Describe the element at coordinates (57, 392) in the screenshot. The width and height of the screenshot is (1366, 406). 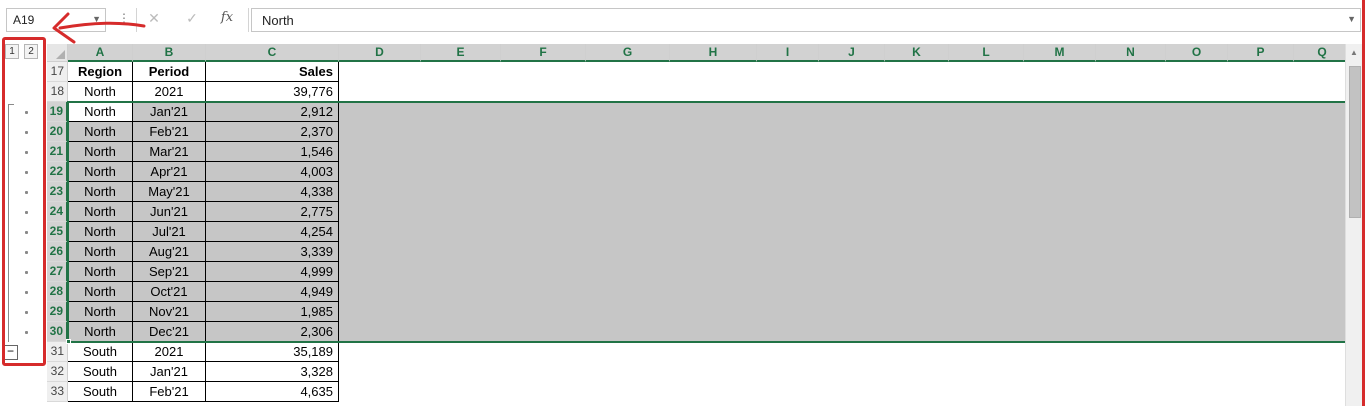
I see `row-header: 33` at that location.